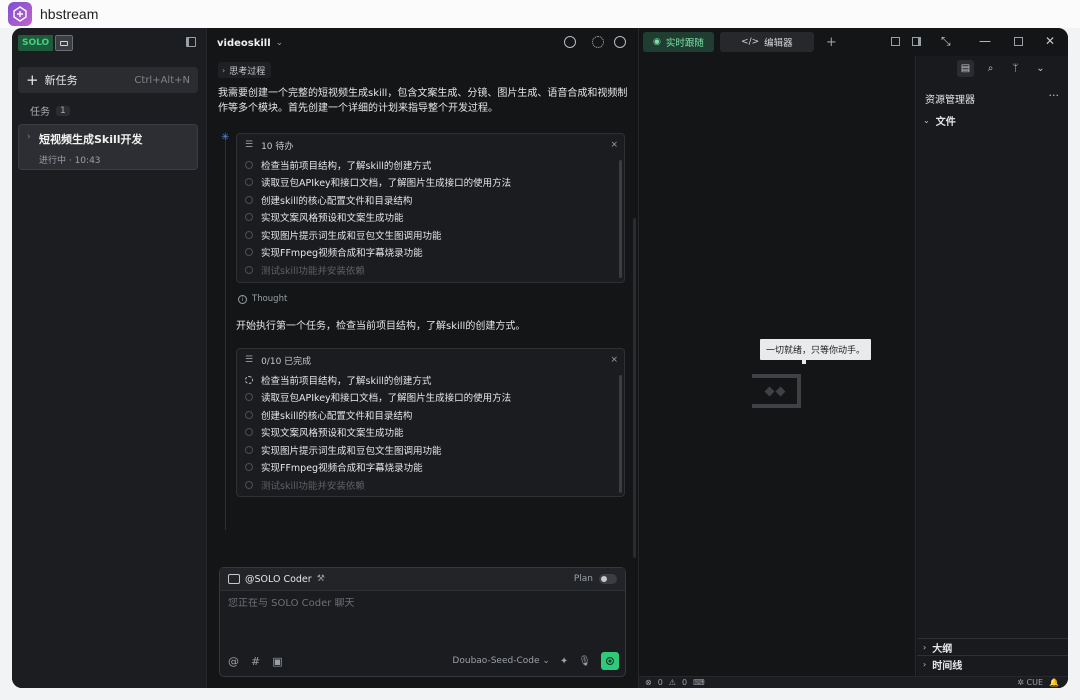 The width and height of the screenshot is (1080, 700). I want to click on cue-icon: ✲, so click(1020, 682).